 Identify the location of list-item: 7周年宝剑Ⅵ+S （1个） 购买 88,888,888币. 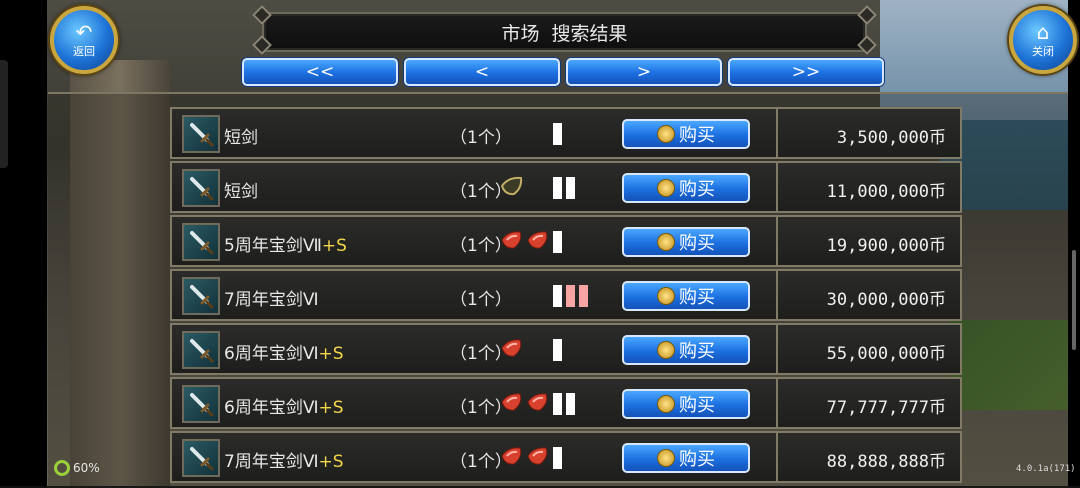
(566, 457).